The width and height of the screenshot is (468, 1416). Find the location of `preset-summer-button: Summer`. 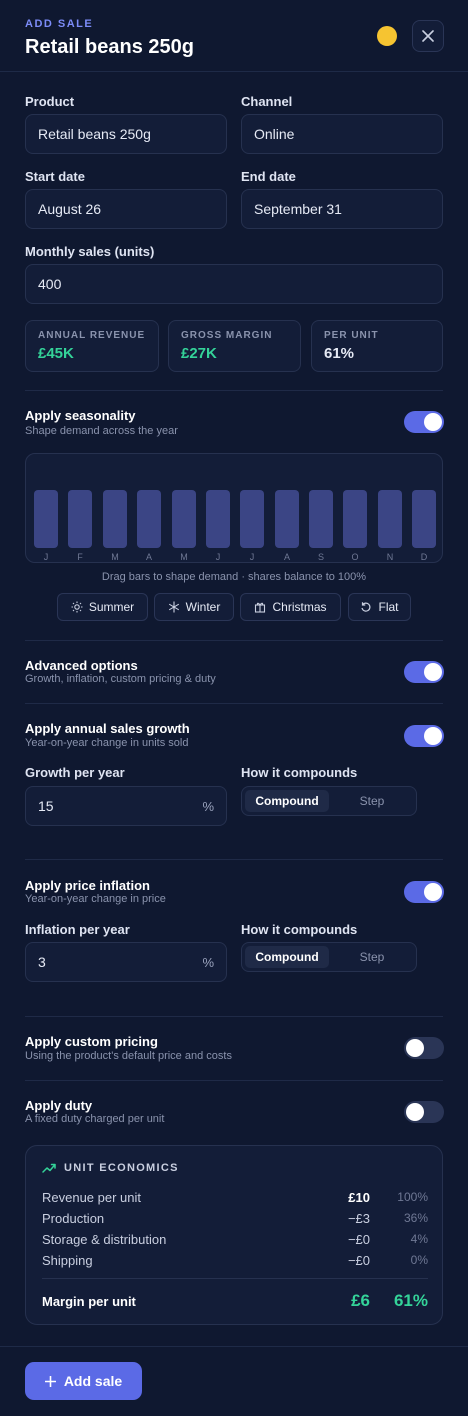

preset-summer-button: Summer is located at coordinates (102, 607).